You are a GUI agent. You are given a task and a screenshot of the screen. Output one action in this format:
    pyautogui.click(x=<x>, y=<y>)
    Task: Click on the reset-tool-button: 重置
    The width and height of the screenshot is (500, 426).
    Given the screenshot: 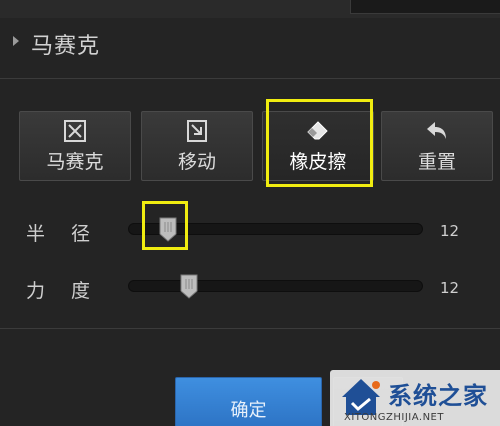 What is the action you would take?
    pyautogui.click(x=437, y=146)
    